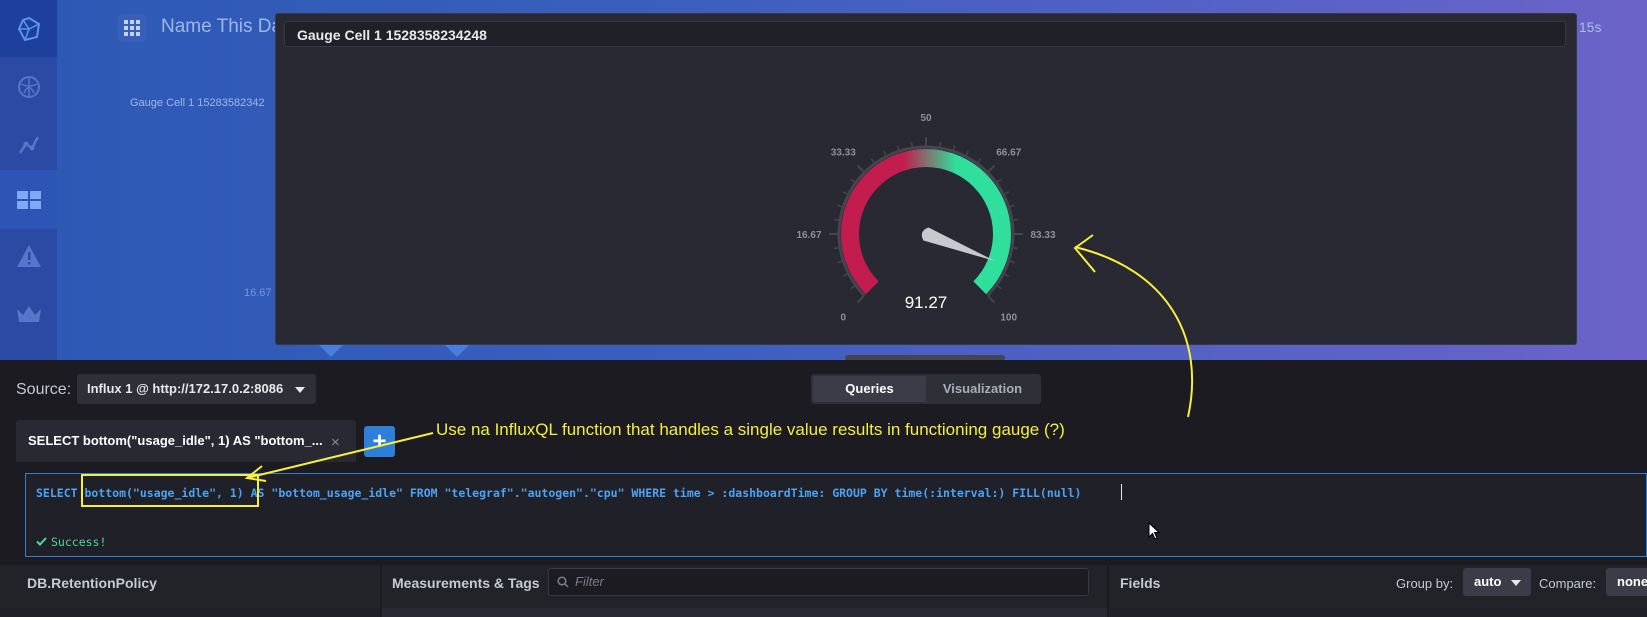 This screenshot has width=1647, height=617. What do you see at coordinates (28, 199) in the screenshot?
I see `dashboards-icon` at bounding box center [28, 199].